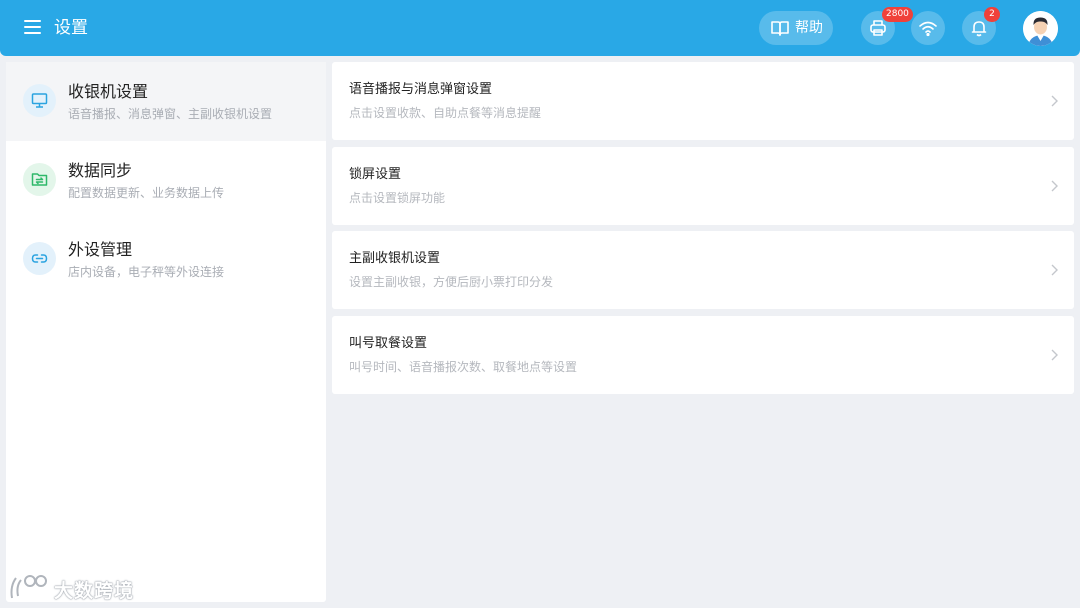 This screenshot has height=608, width=1080. Describe the element at coordinates (100, 249) in the screenshot. I see `sidebar-item-title: 外设管理` at that location.